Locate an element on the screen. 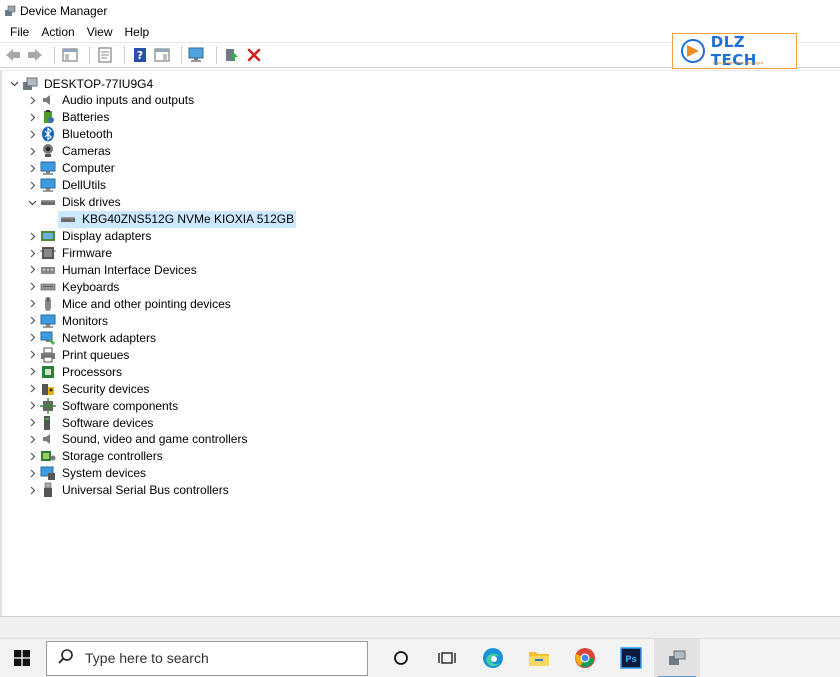 This screenshot has width=840, height=677. action-pane-icon is located at coordinates (162, 55).